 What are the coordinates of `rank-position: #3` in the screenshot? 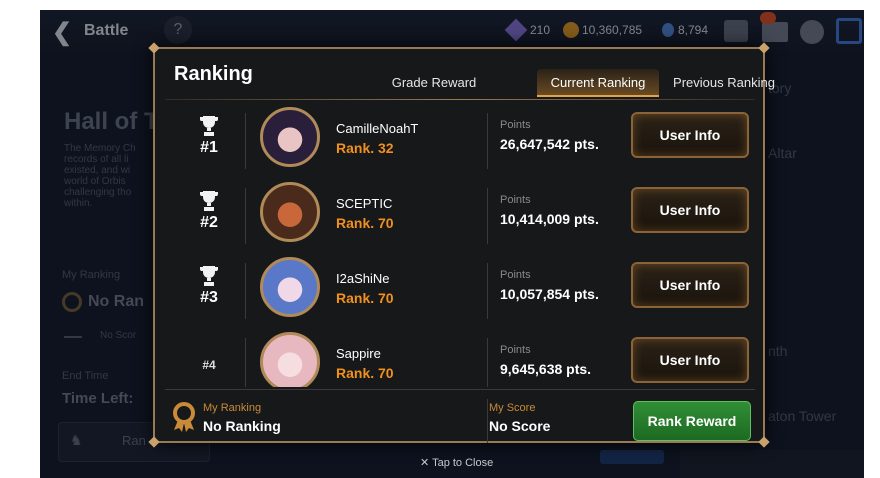 It's located at (209, 297).